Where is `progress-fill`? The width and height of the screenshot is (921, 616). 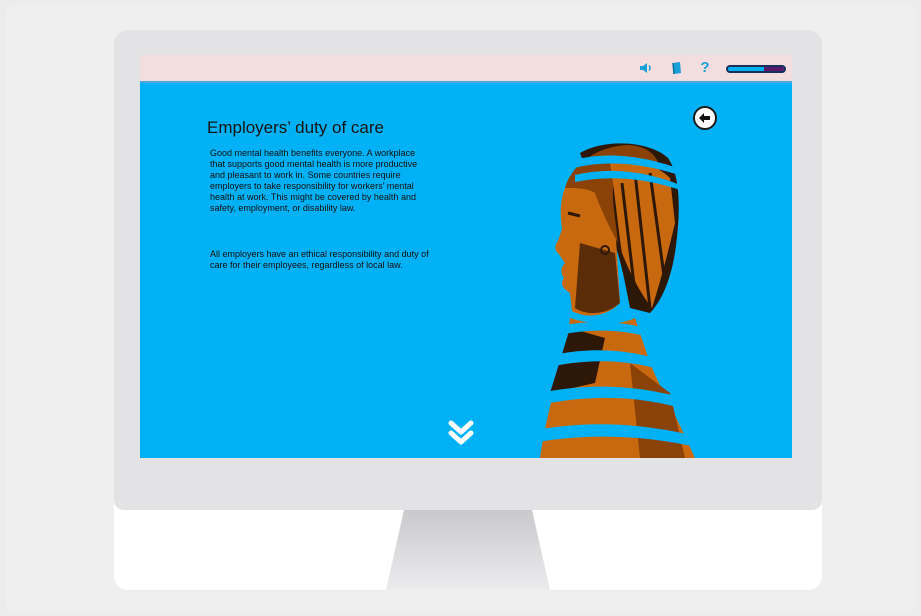 progress-fill is located at coordinates (774, 69).